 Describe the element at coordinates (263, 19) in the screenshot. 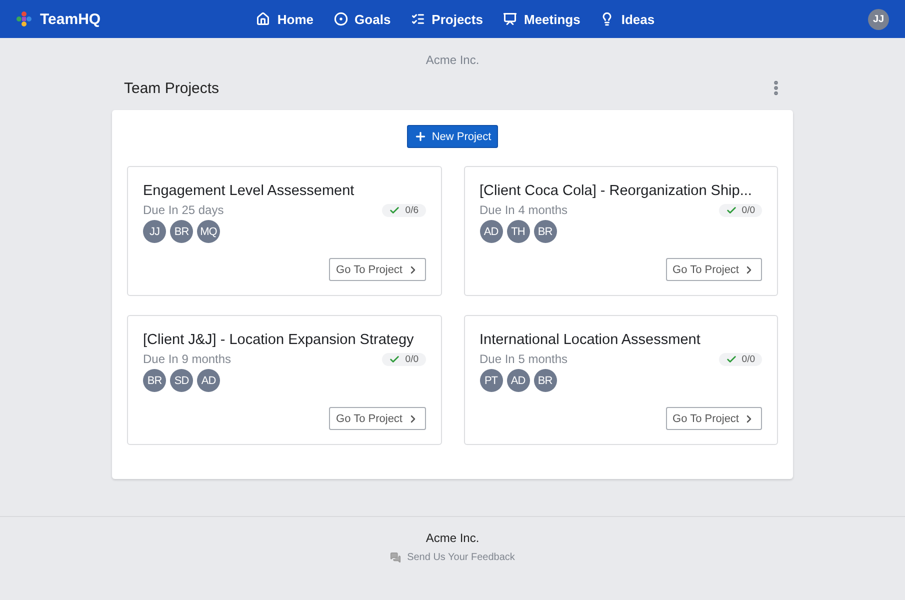

I see `home-icon` at that location.